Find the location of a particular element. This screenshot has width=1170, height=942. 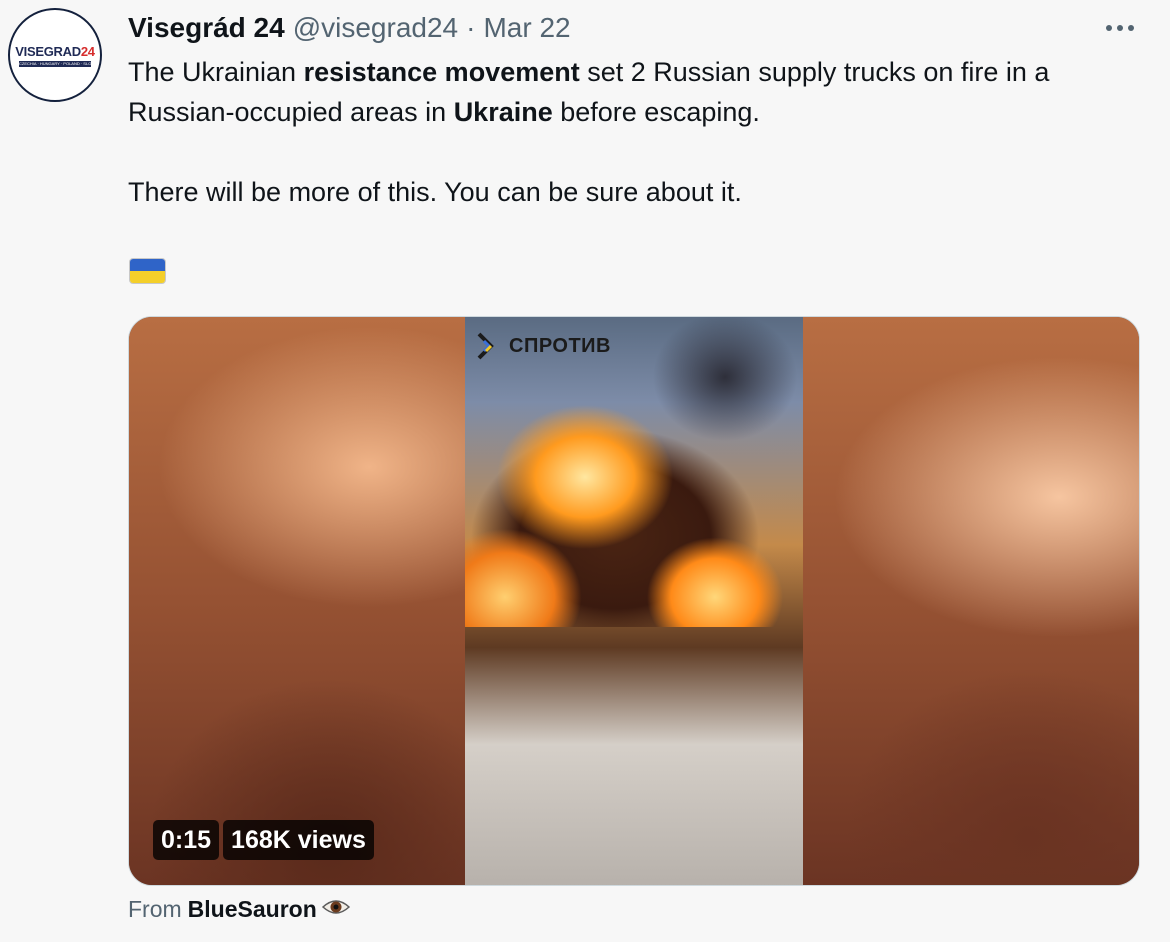

more-horizontal-icon is located at coordinates (1109, 28).